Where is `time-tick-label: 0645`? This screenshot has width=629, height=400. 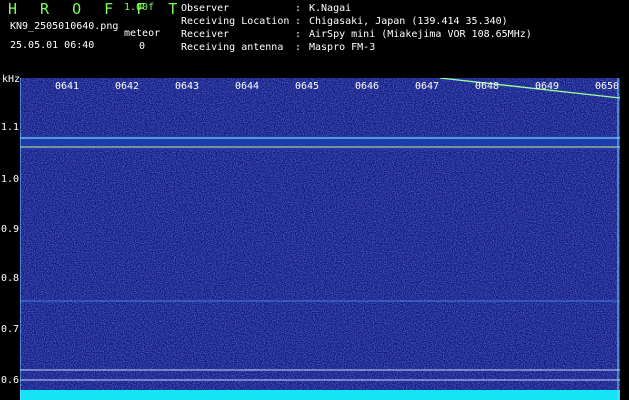 time-tick-label: 0645 is located at coordinates (307, 86).